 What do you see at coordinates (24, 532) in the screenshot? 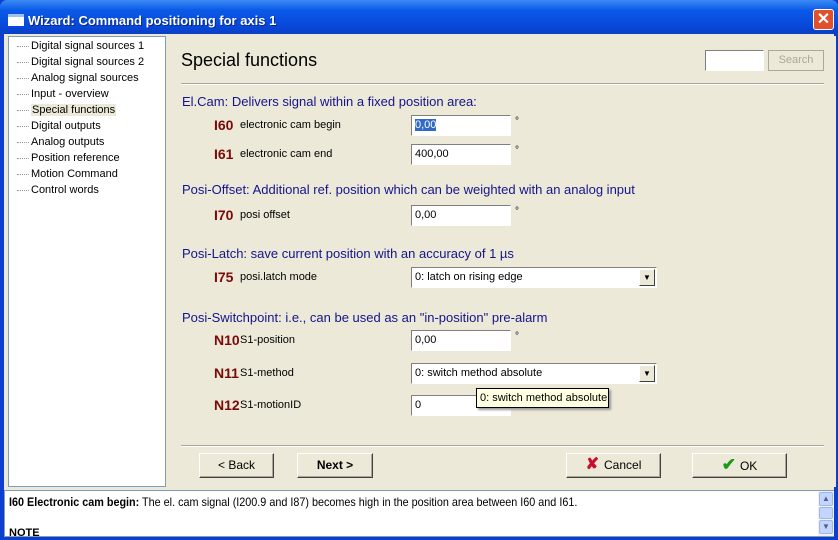
I see `help-note: NOTE` at bounding box center [24, 532].